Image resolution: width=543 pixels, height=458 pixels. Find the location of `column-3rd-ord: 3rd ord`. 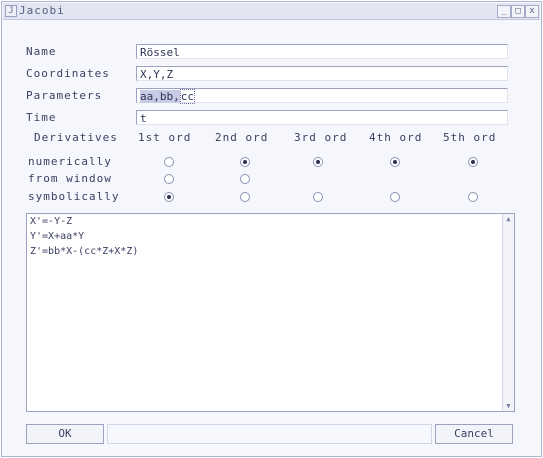

column-3rd-ord: 3rd ord is located at coordinates (321, 137).